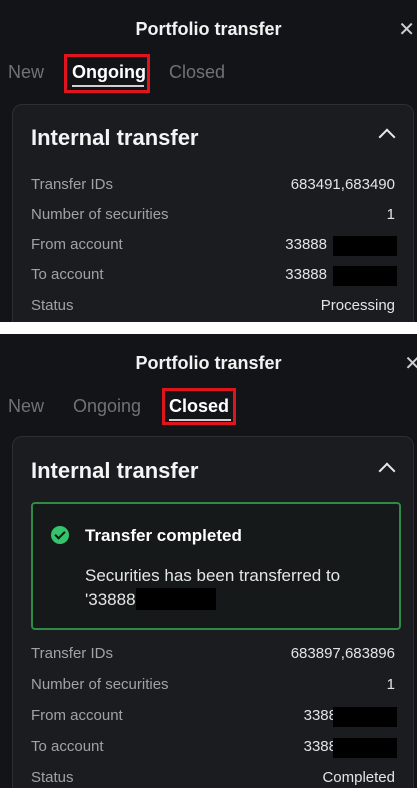  Describe the element at coordinates (213, 184) in the screenshot. I see `row-transfer-ids: Transfer IDs 683491,683490` at that location.